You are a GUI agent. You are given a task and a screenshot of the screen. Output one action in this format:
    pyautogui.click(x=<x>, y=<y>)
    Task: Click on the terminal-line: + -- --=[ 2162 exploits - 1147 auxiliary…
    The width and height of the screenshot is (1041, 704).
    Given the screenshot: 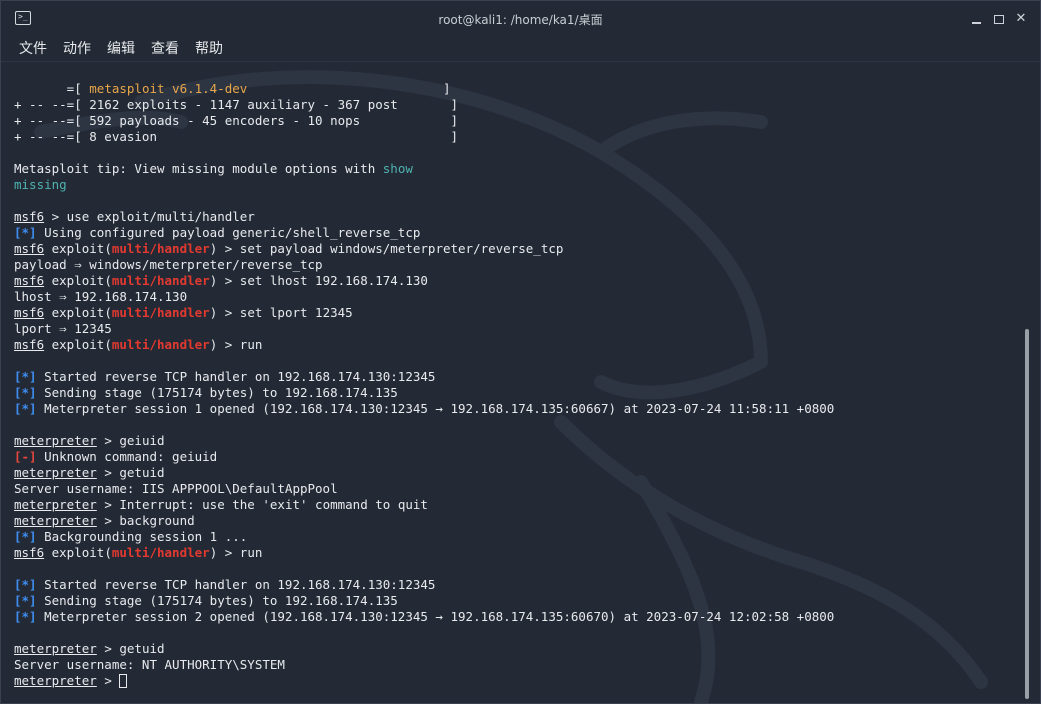 What is the action you would take?
    pyautogui.click(x=424, y=105)
    